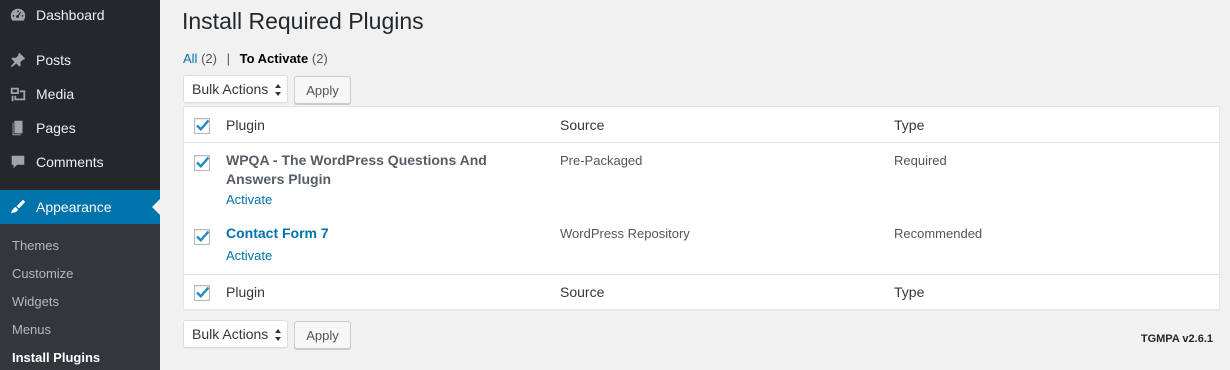  I want to click on filter-all-link: All, so click(190, 58).